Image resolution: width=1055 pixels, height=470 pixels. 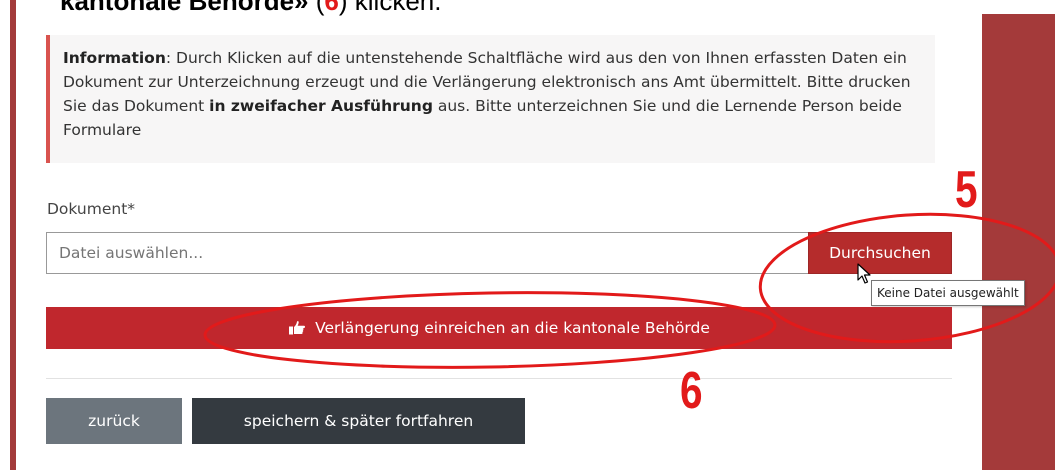 What do you see at coordinates (316, 8) in the screenshot?
I see `instruction-paren-open: (` at bounding box center [316, 8].